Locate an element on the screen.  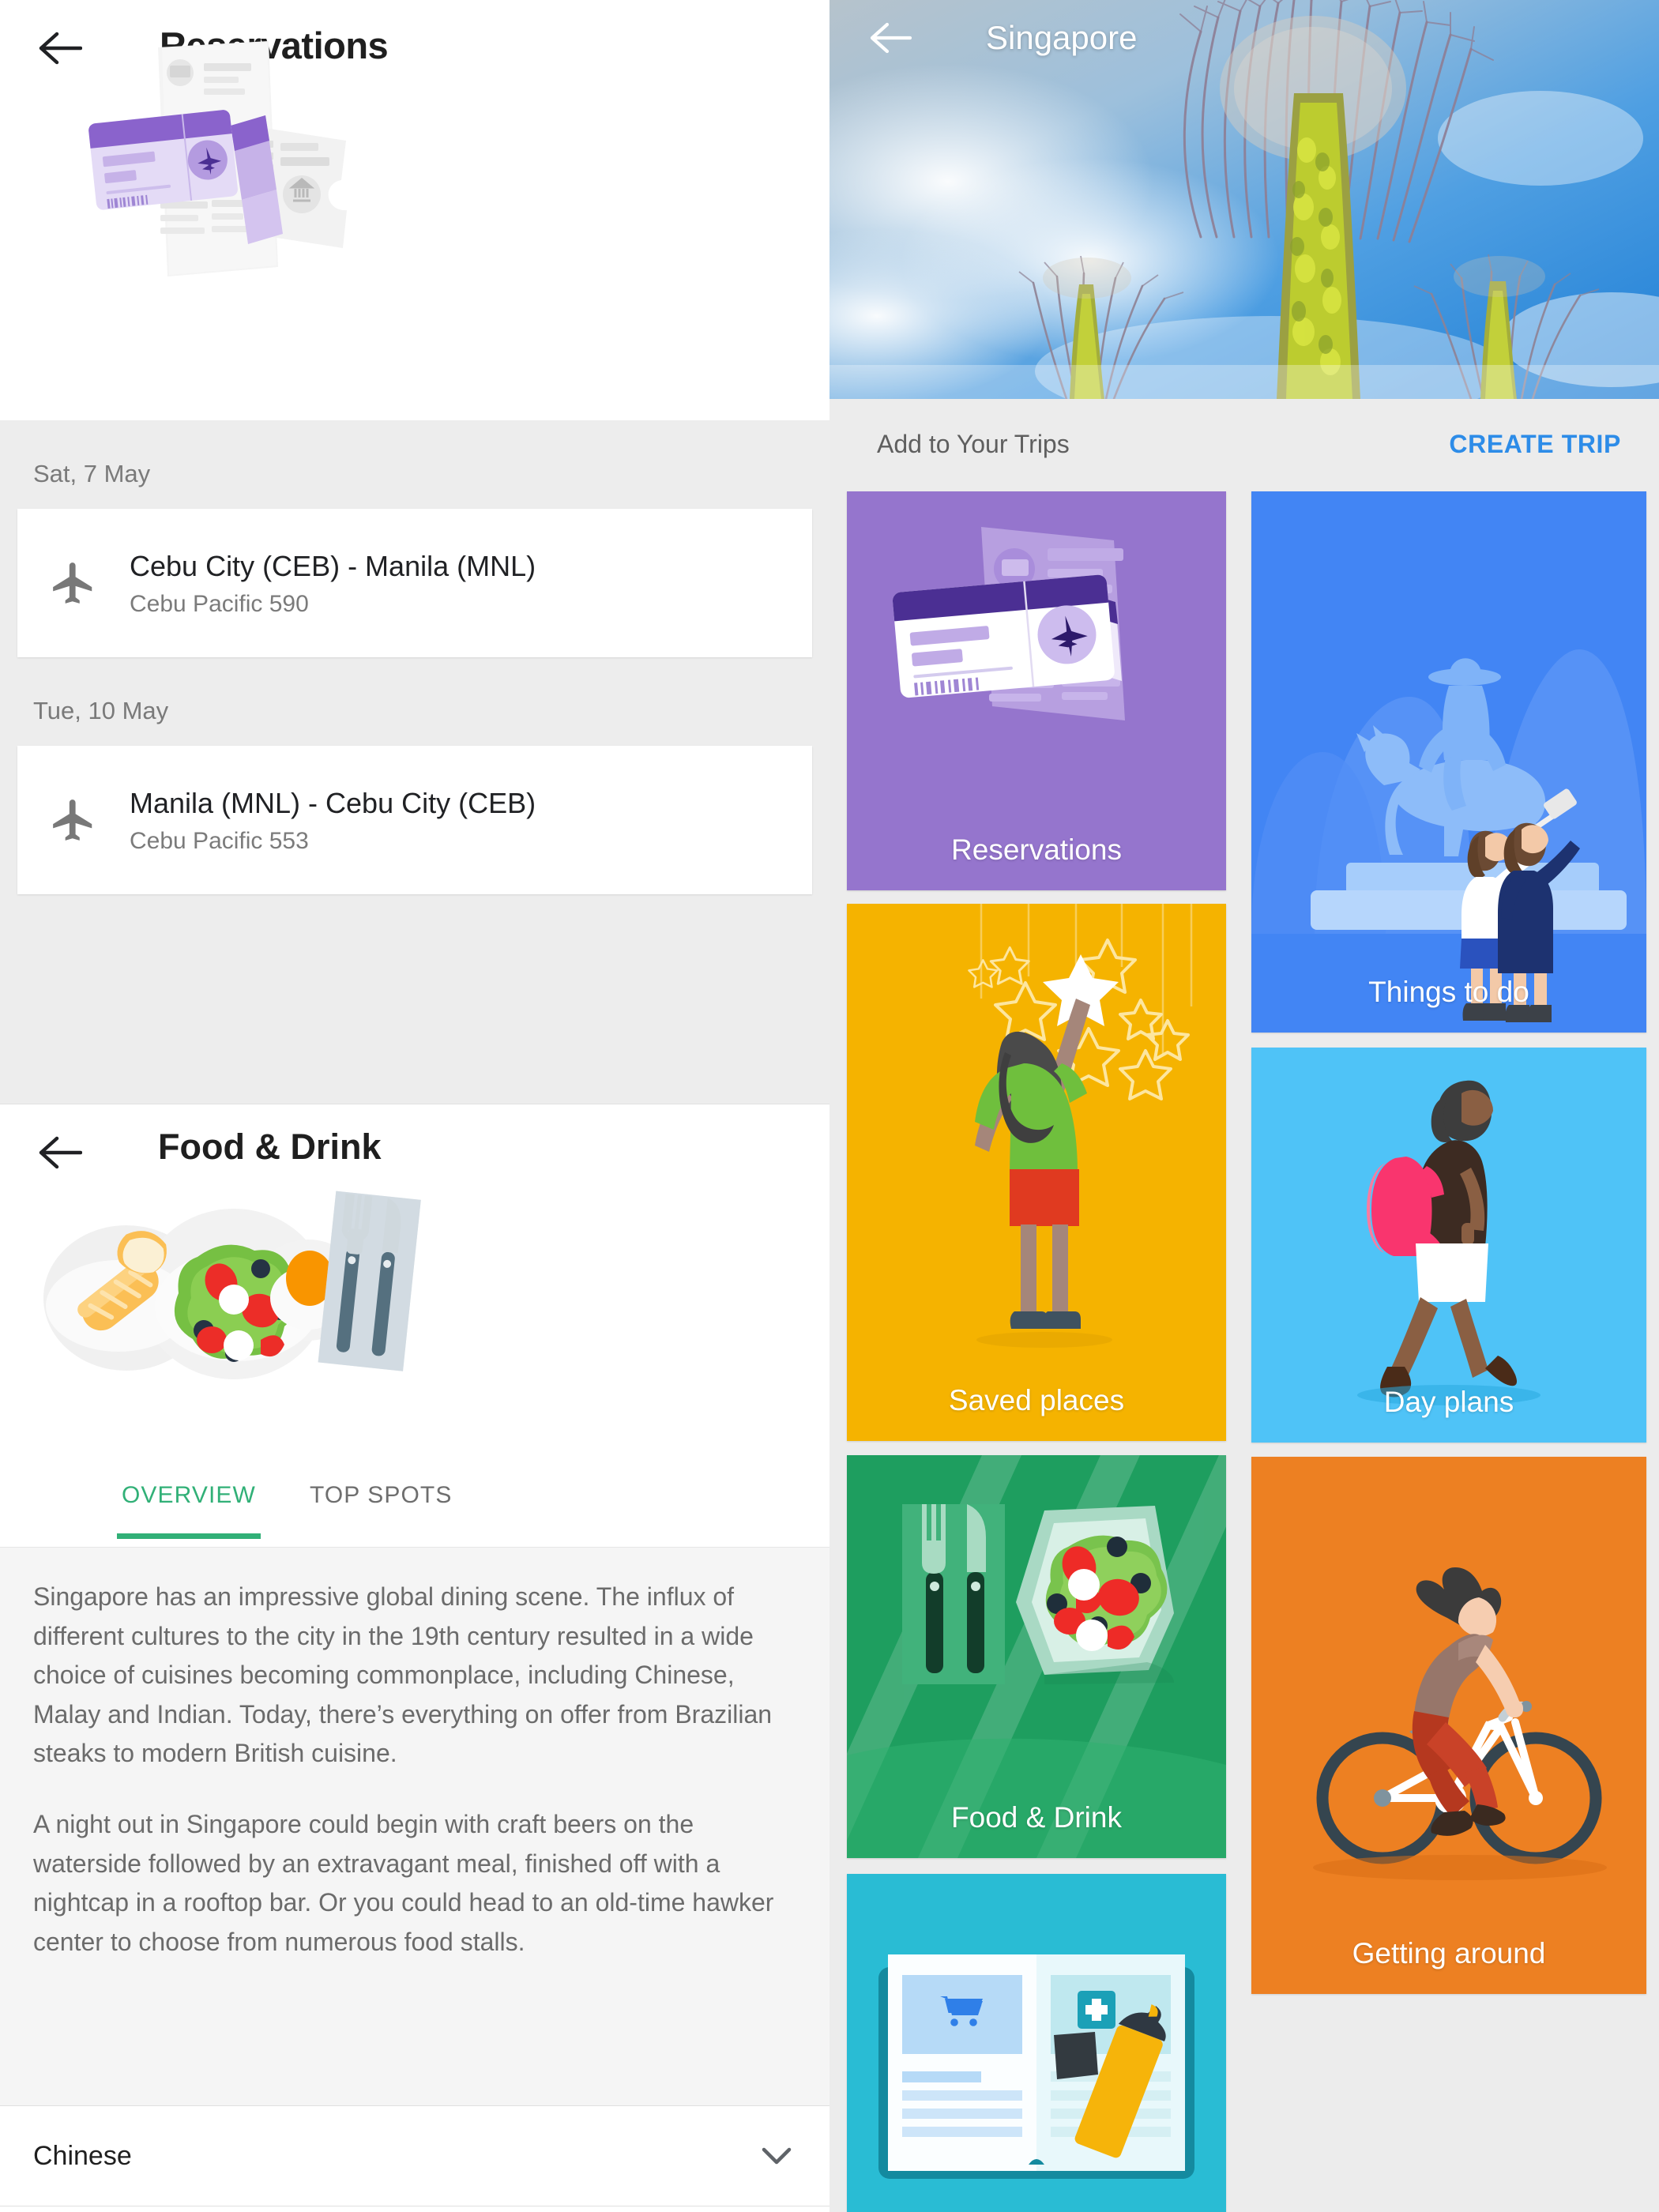
tile-getting-around: Getting around is located at coordinates (1449, 1726).